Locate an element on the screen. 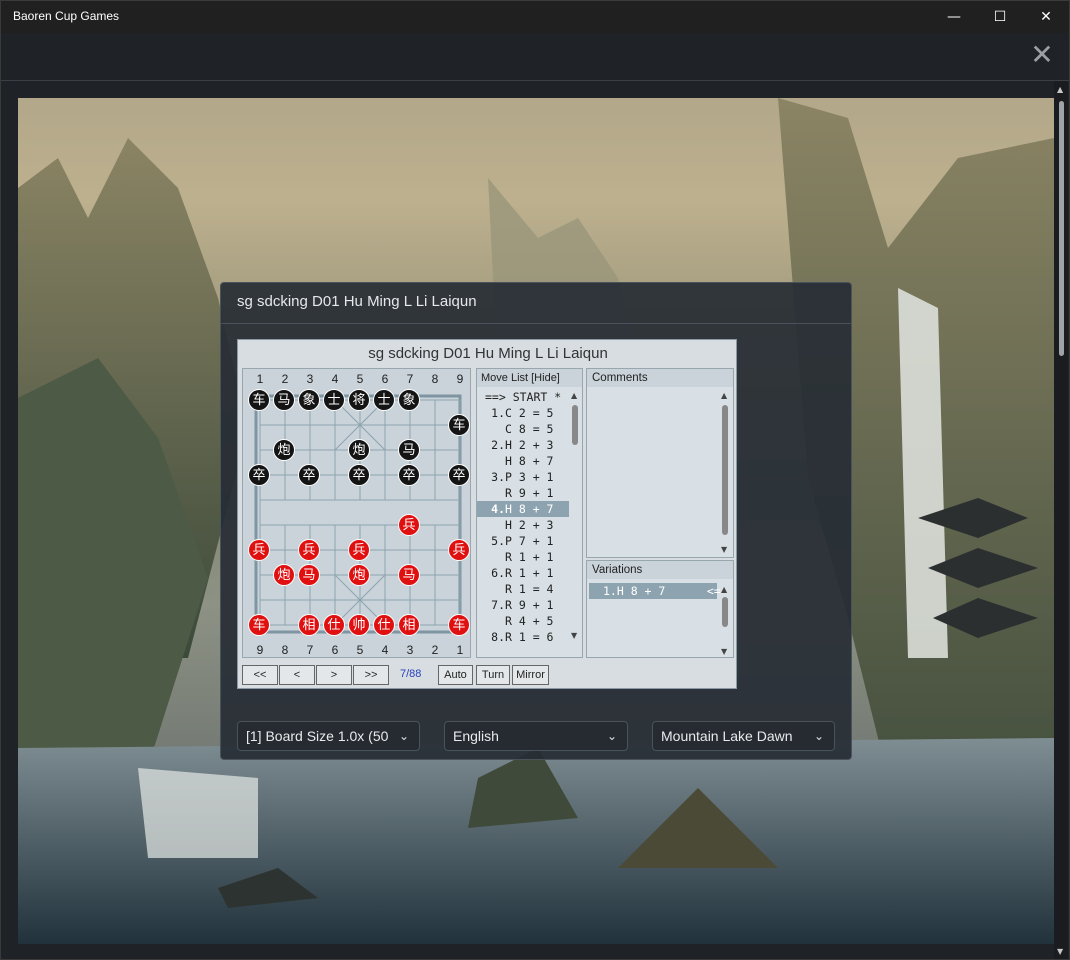 This screenshot has width=1070, height=960. move-row: ==> START * is located at coordinates (523, 397).